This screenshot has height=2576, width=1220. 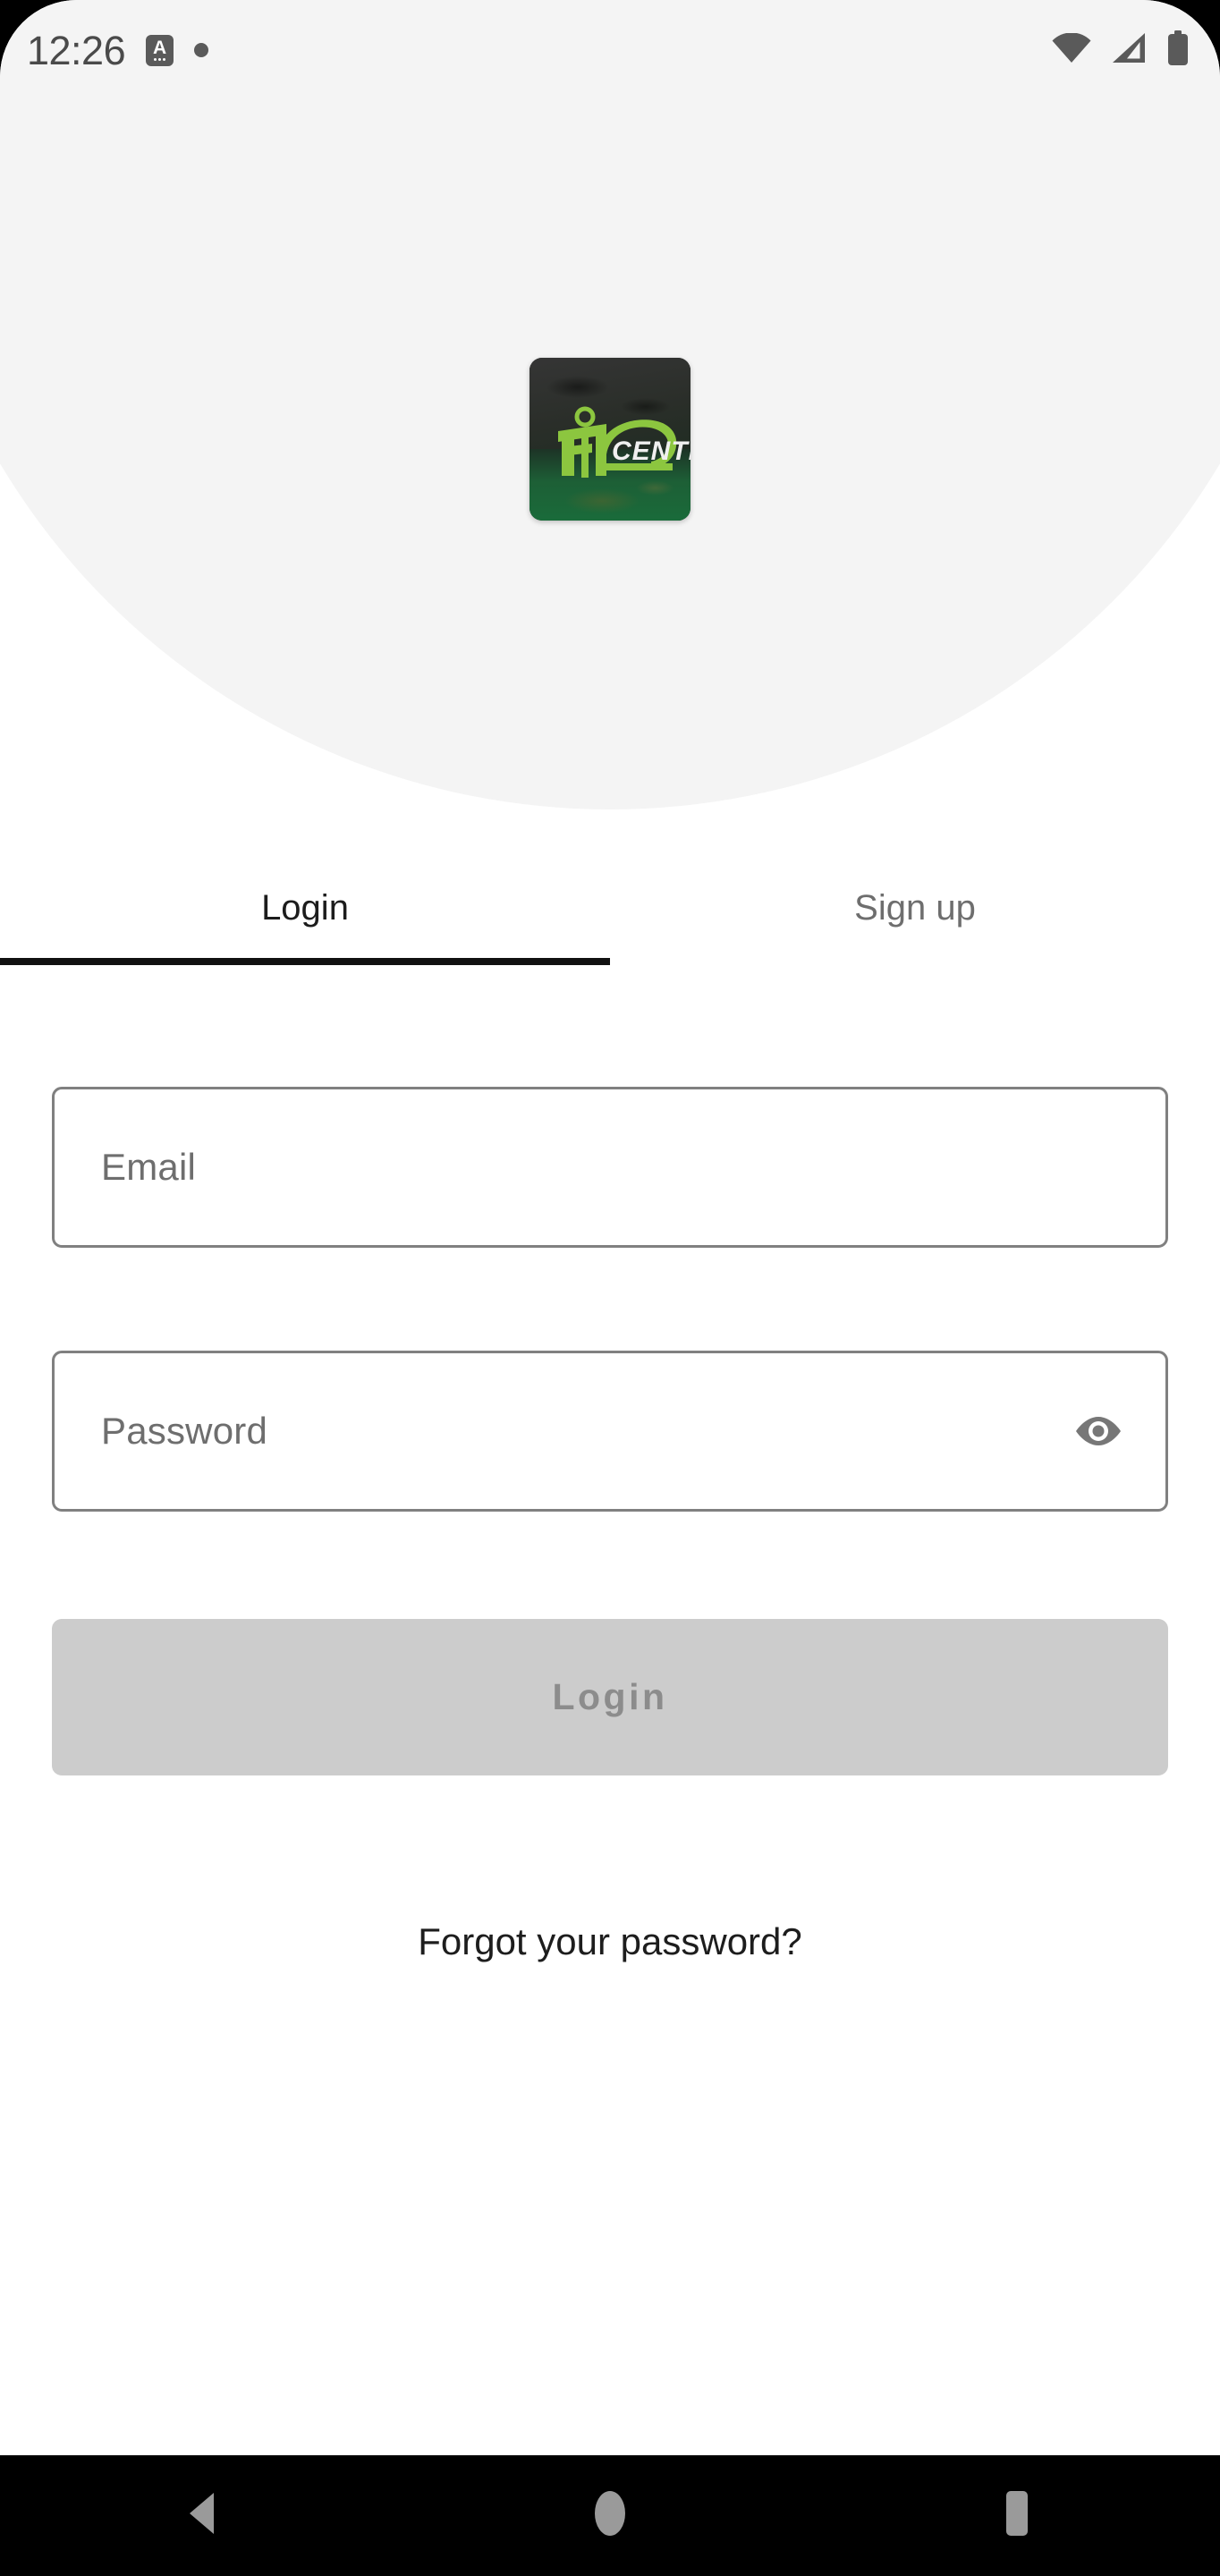 I want to click on recents-square-icon, so click(x=1017, y=2515).